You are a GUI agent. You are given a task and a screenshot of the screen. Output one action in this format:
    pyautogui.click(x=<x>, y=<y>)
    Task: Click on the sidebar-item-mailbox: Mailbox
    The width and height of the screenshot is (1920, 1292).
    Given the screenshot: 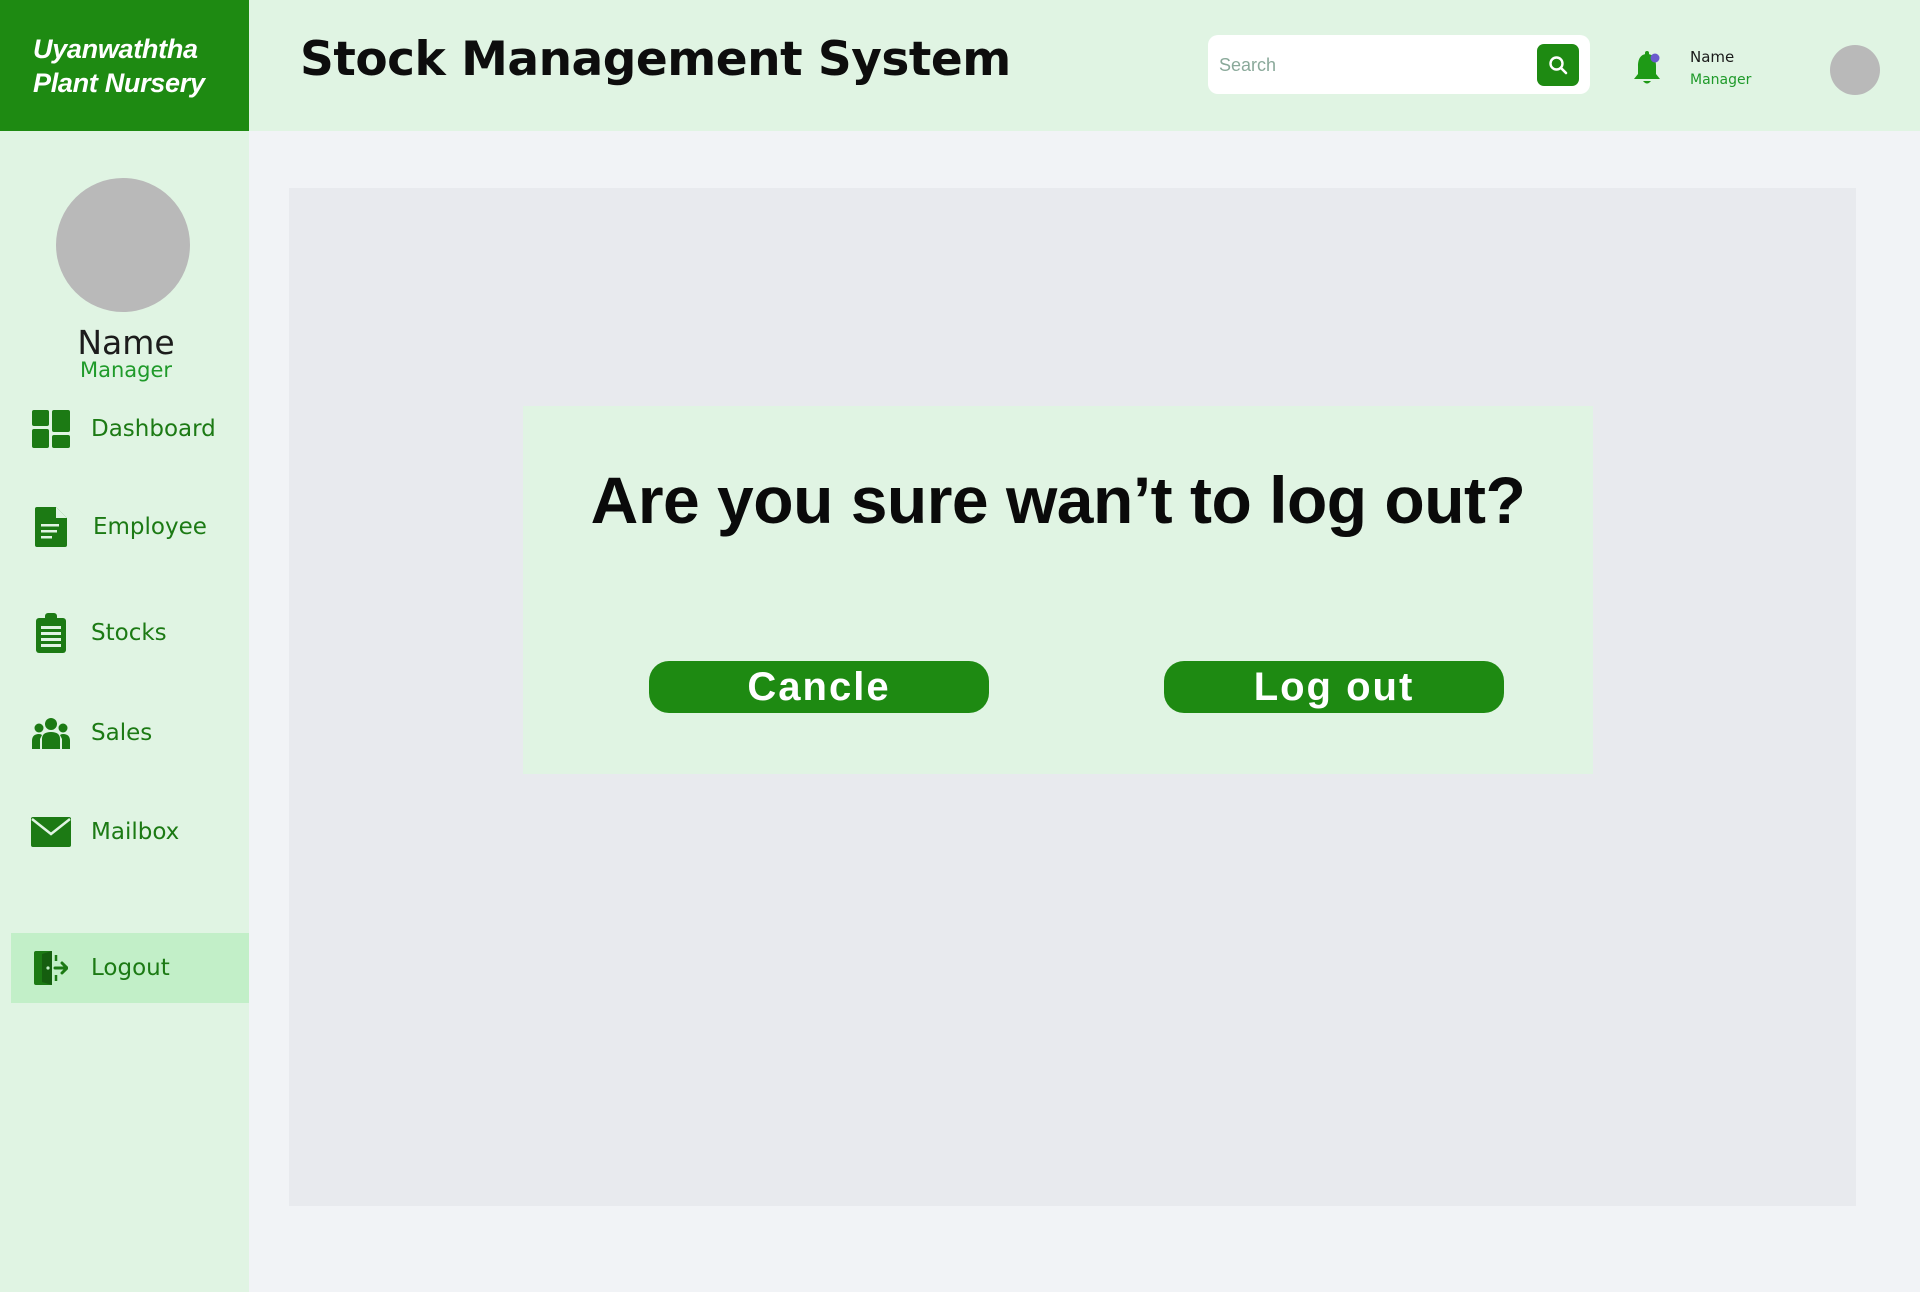 What is the action you would take?
    pyautogui.click(x=130, y=832)
    